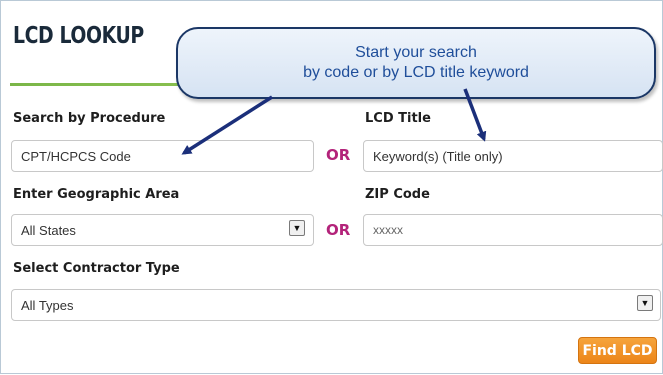  What do you see at coordinates (388, 230) in the screenshot?
I see `zip-code-text: xxxxx` at bounding box center [388, 230].